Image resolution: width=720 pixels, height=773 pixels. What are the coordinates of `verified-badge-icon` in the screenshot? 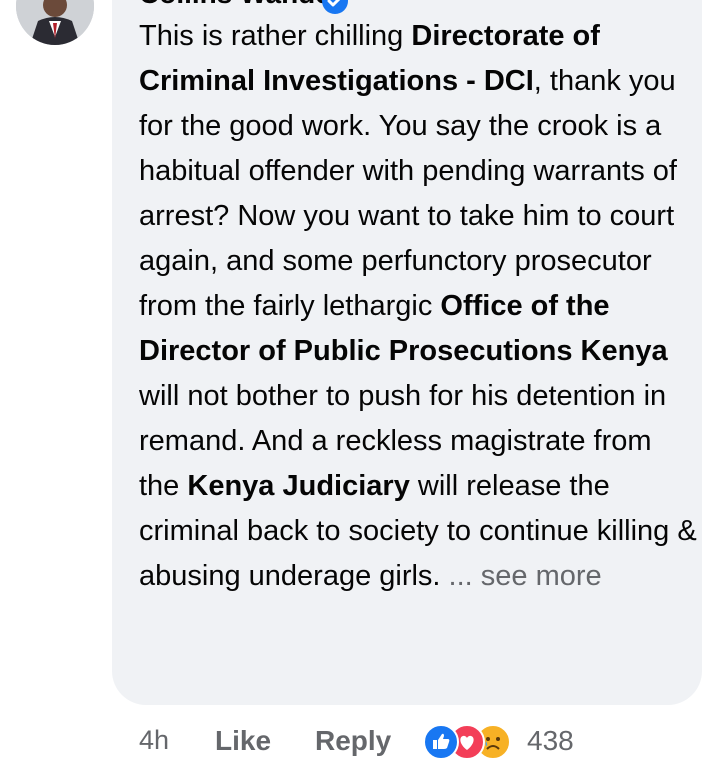 It's located at (335, 7).